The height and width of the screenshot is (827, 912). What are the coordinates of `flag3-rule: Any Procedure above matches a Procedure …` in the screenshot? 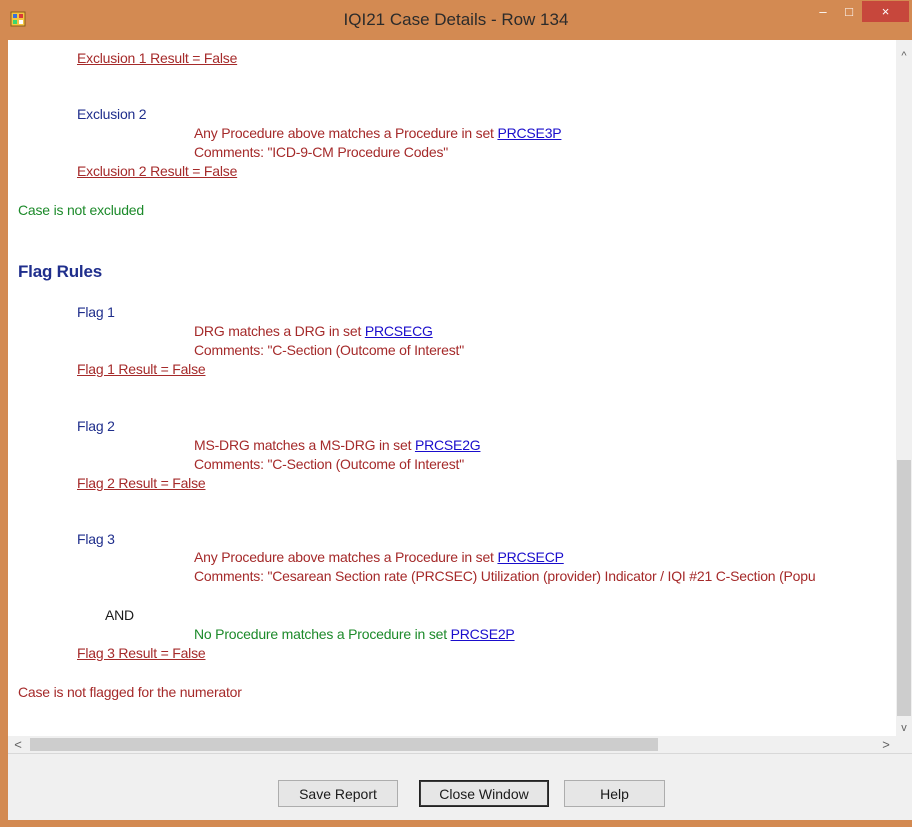 It's located at (379, 557).